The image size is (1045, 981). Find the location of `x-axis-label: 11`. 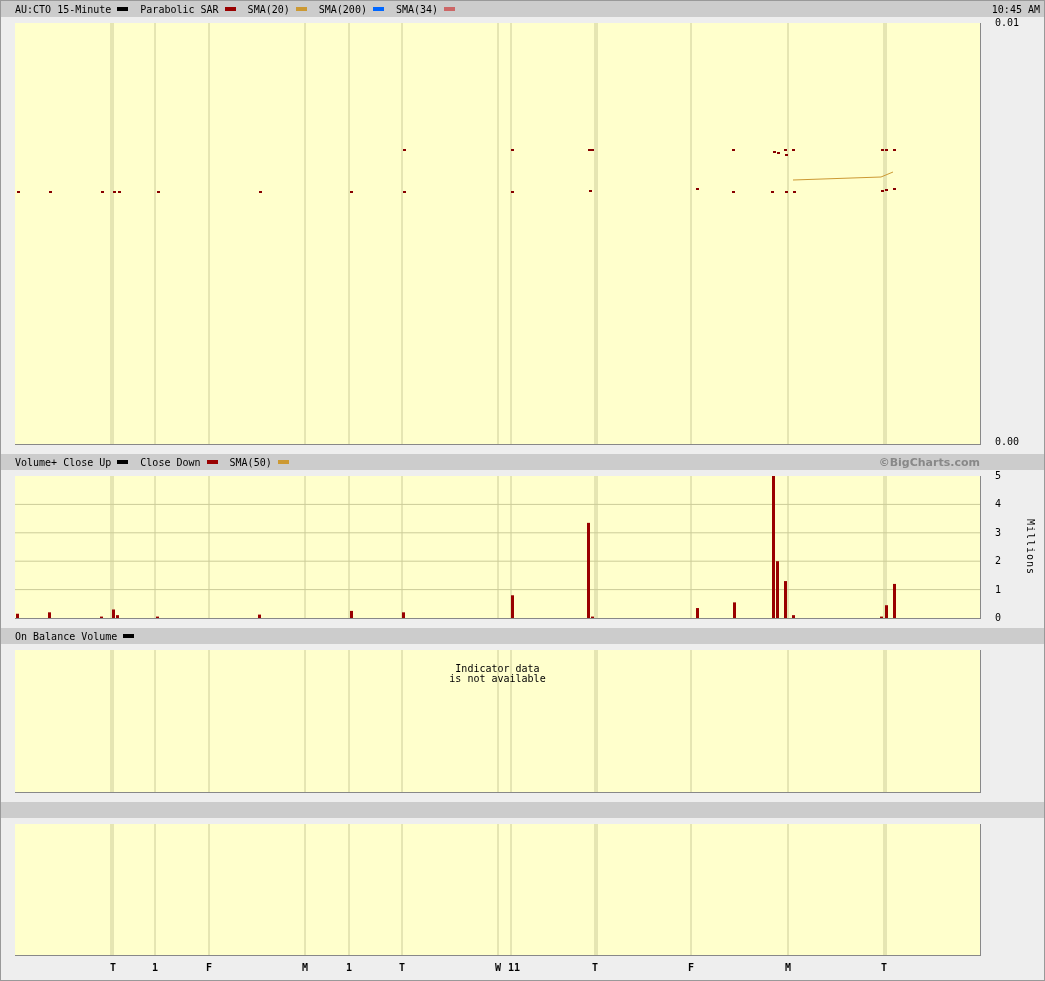

x-axis-label: 11 is located at coordinates (514, 967).